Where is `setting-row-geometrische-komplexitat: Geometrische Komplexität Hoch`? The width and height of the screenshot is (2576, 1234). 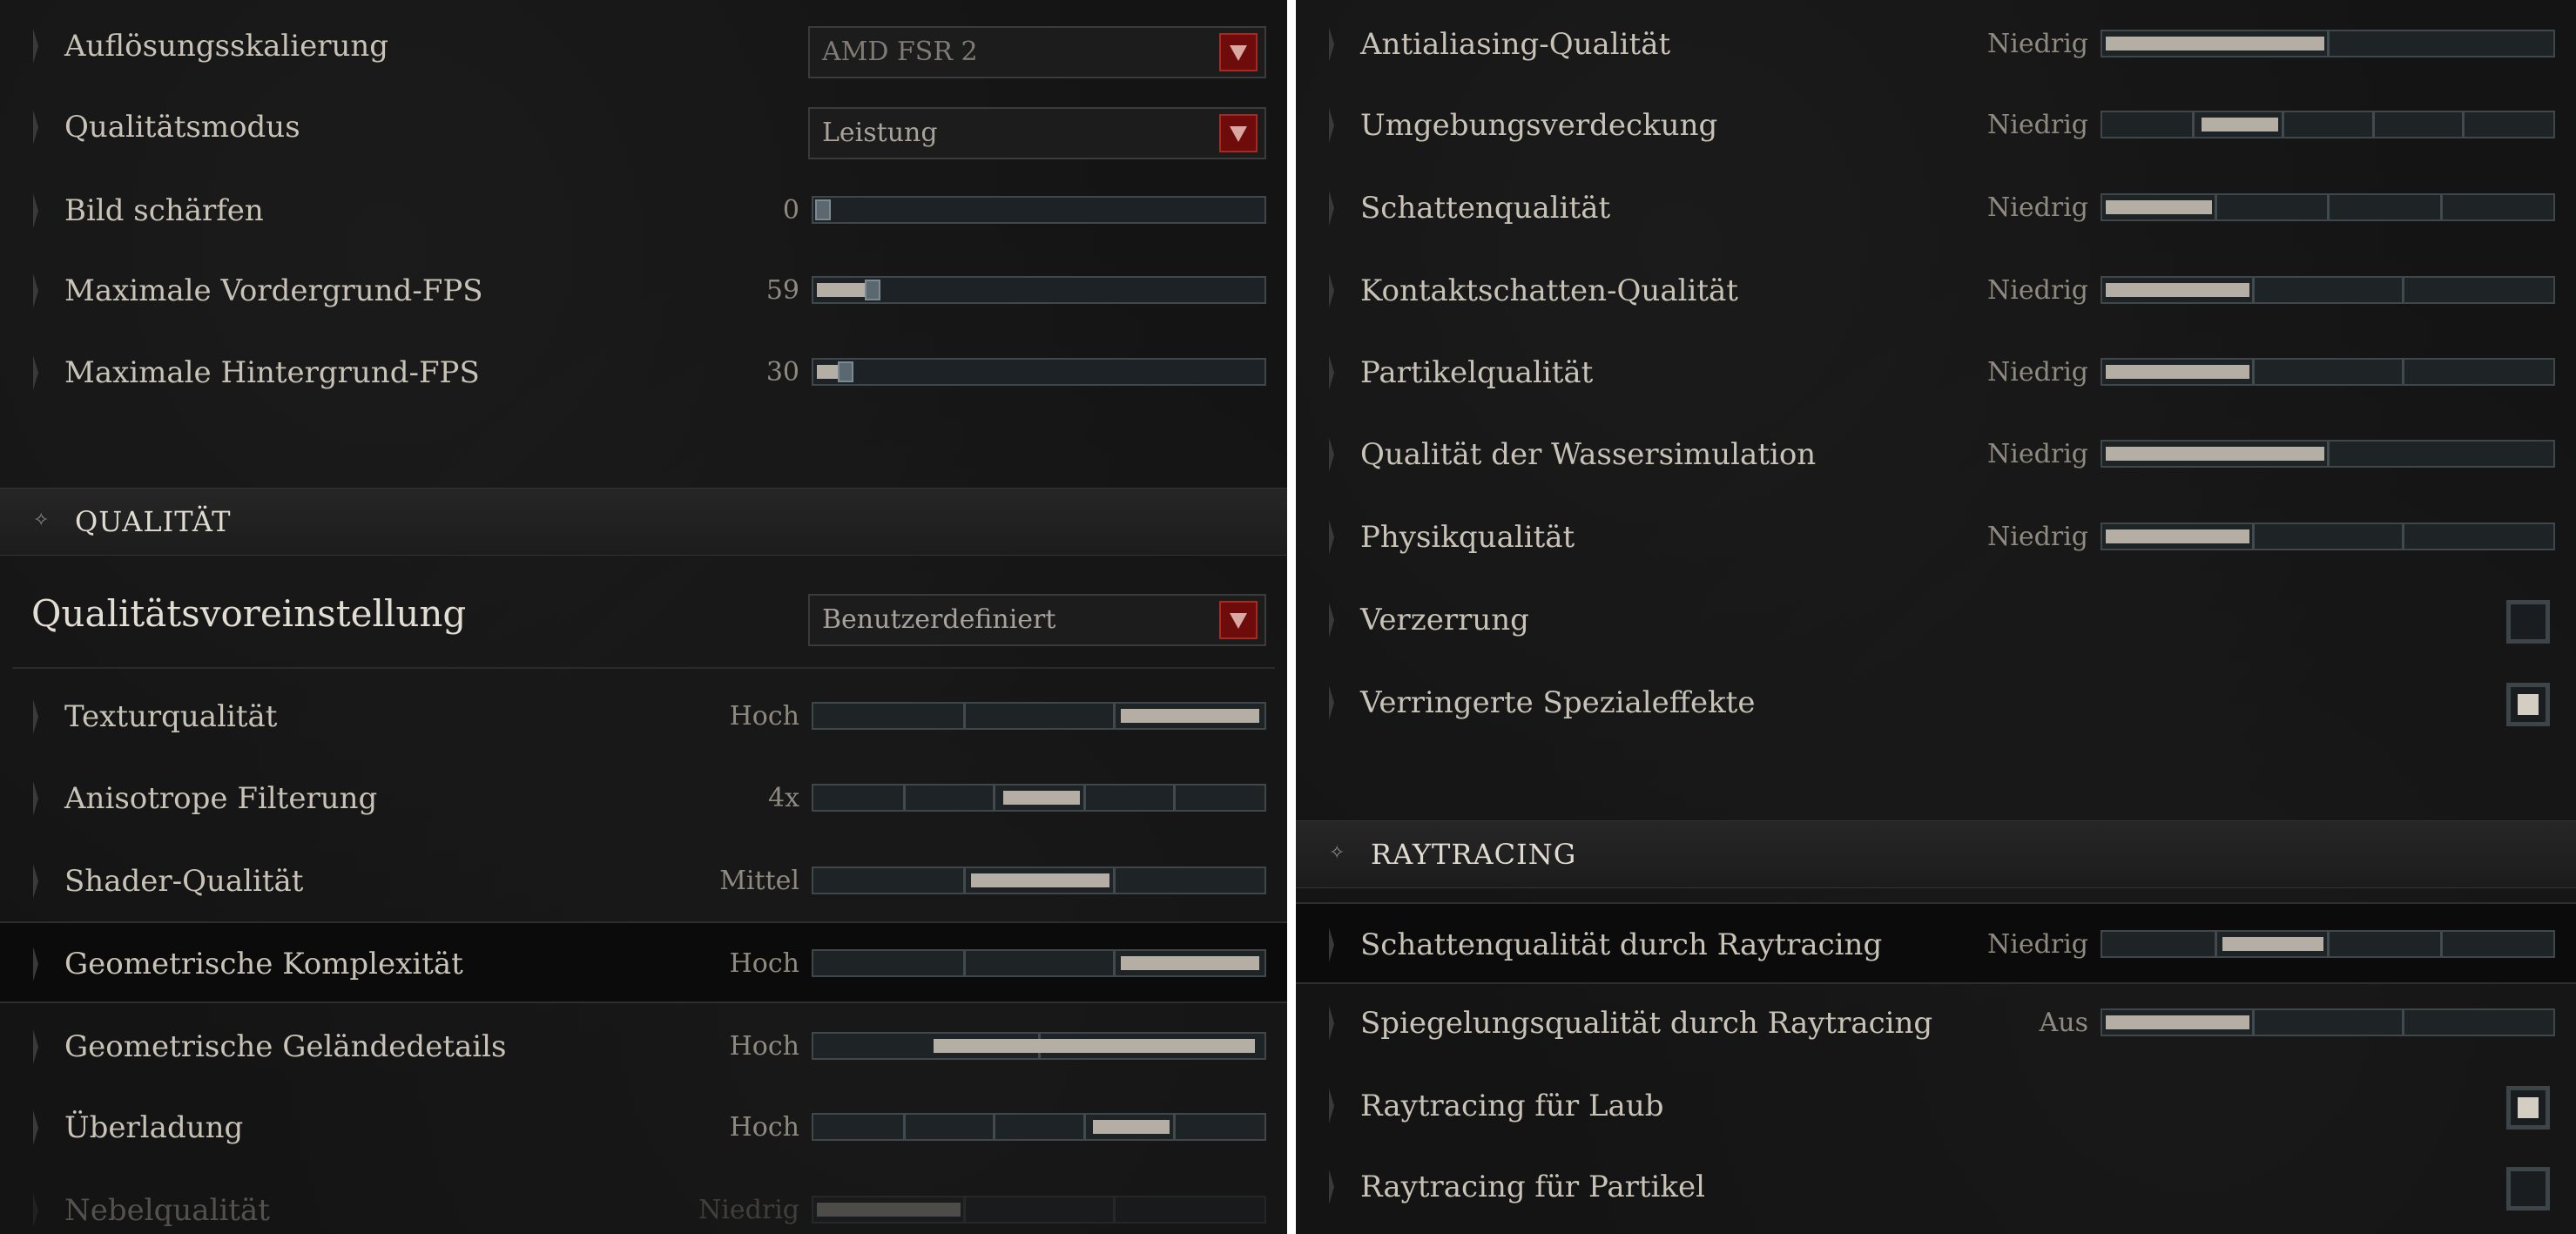
setting-row-geometrische-komplexitat: Geometrische Komplexität Hoch is located at coordinates (643, 962).